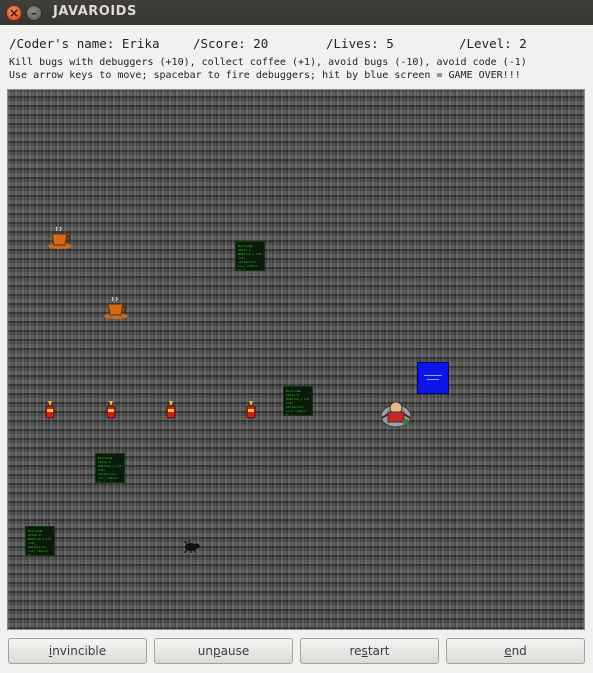 The height and width of the screenshot is (673, 593). I want to click on unpause-mnemonic: p, so click(217, 651).